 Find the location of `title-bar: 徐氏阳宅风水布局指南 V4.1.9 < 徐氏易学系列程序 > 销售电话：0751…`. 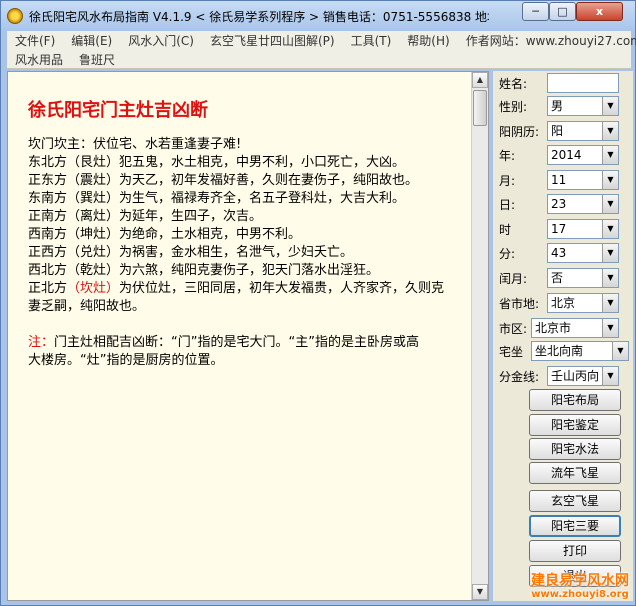

title-bar: 徐氏阳宅风水布局指南 V4.1.9 < 徐氏易学系列程序 > 销售电话：0751… is located at coordinates (318, 16).